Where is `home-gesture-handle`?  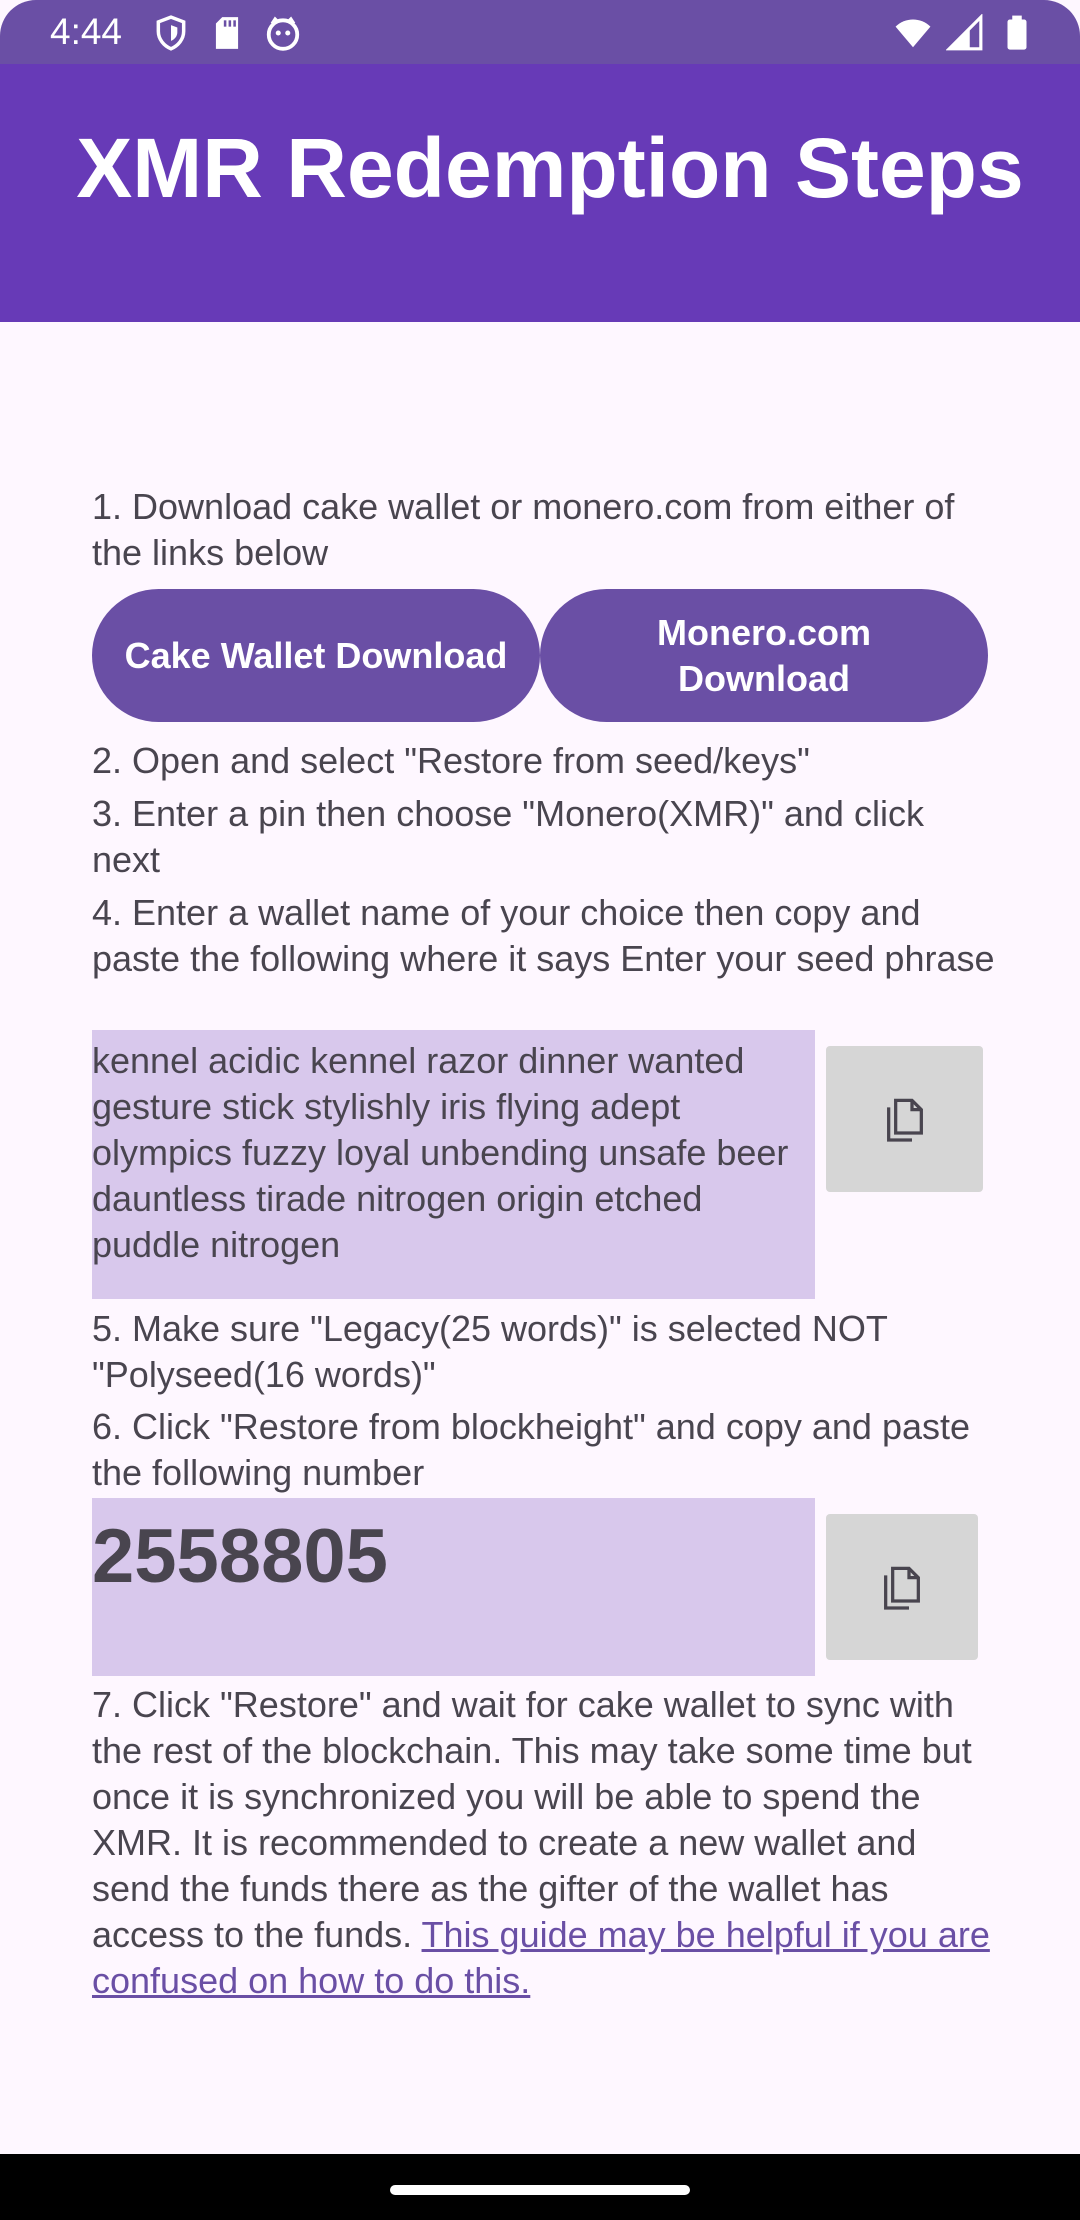
home-gesture-handle is located at coordinates (540, 2190).